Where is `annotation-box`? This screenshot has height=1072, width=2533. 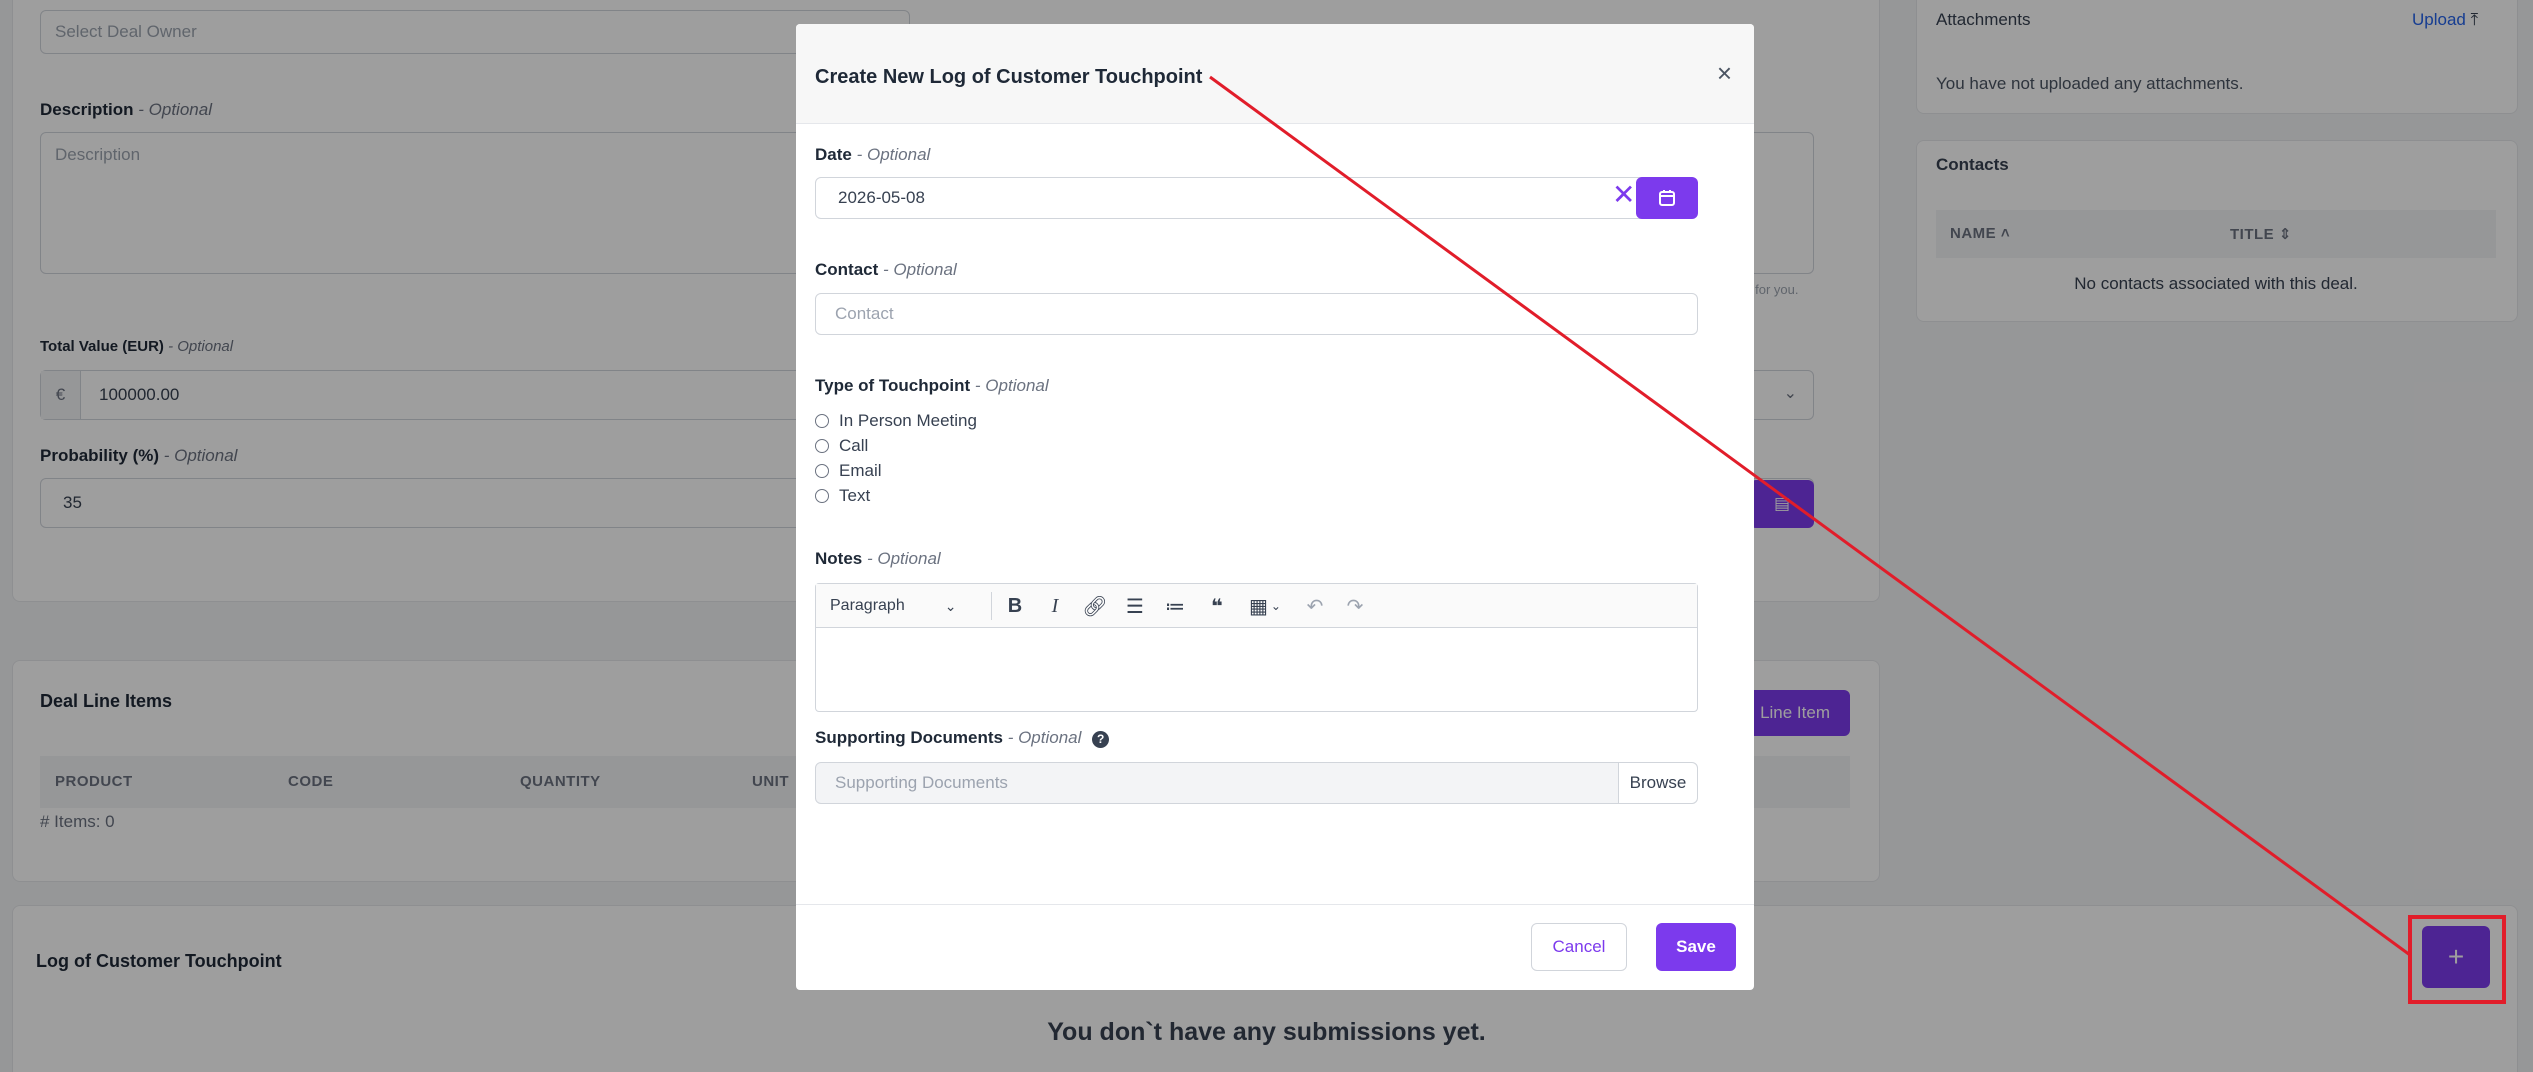
annotation-box is located at coordinates (2457, 959).